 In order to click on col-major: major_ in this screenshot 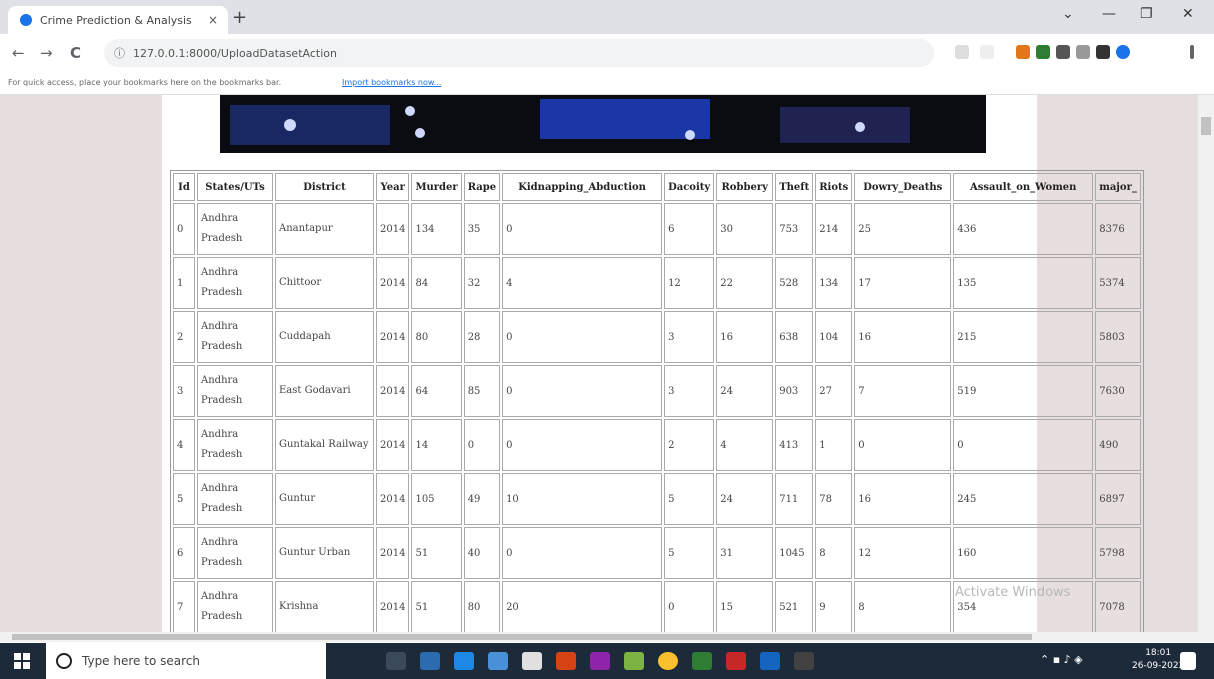, I will do `click(1118, 187)`.